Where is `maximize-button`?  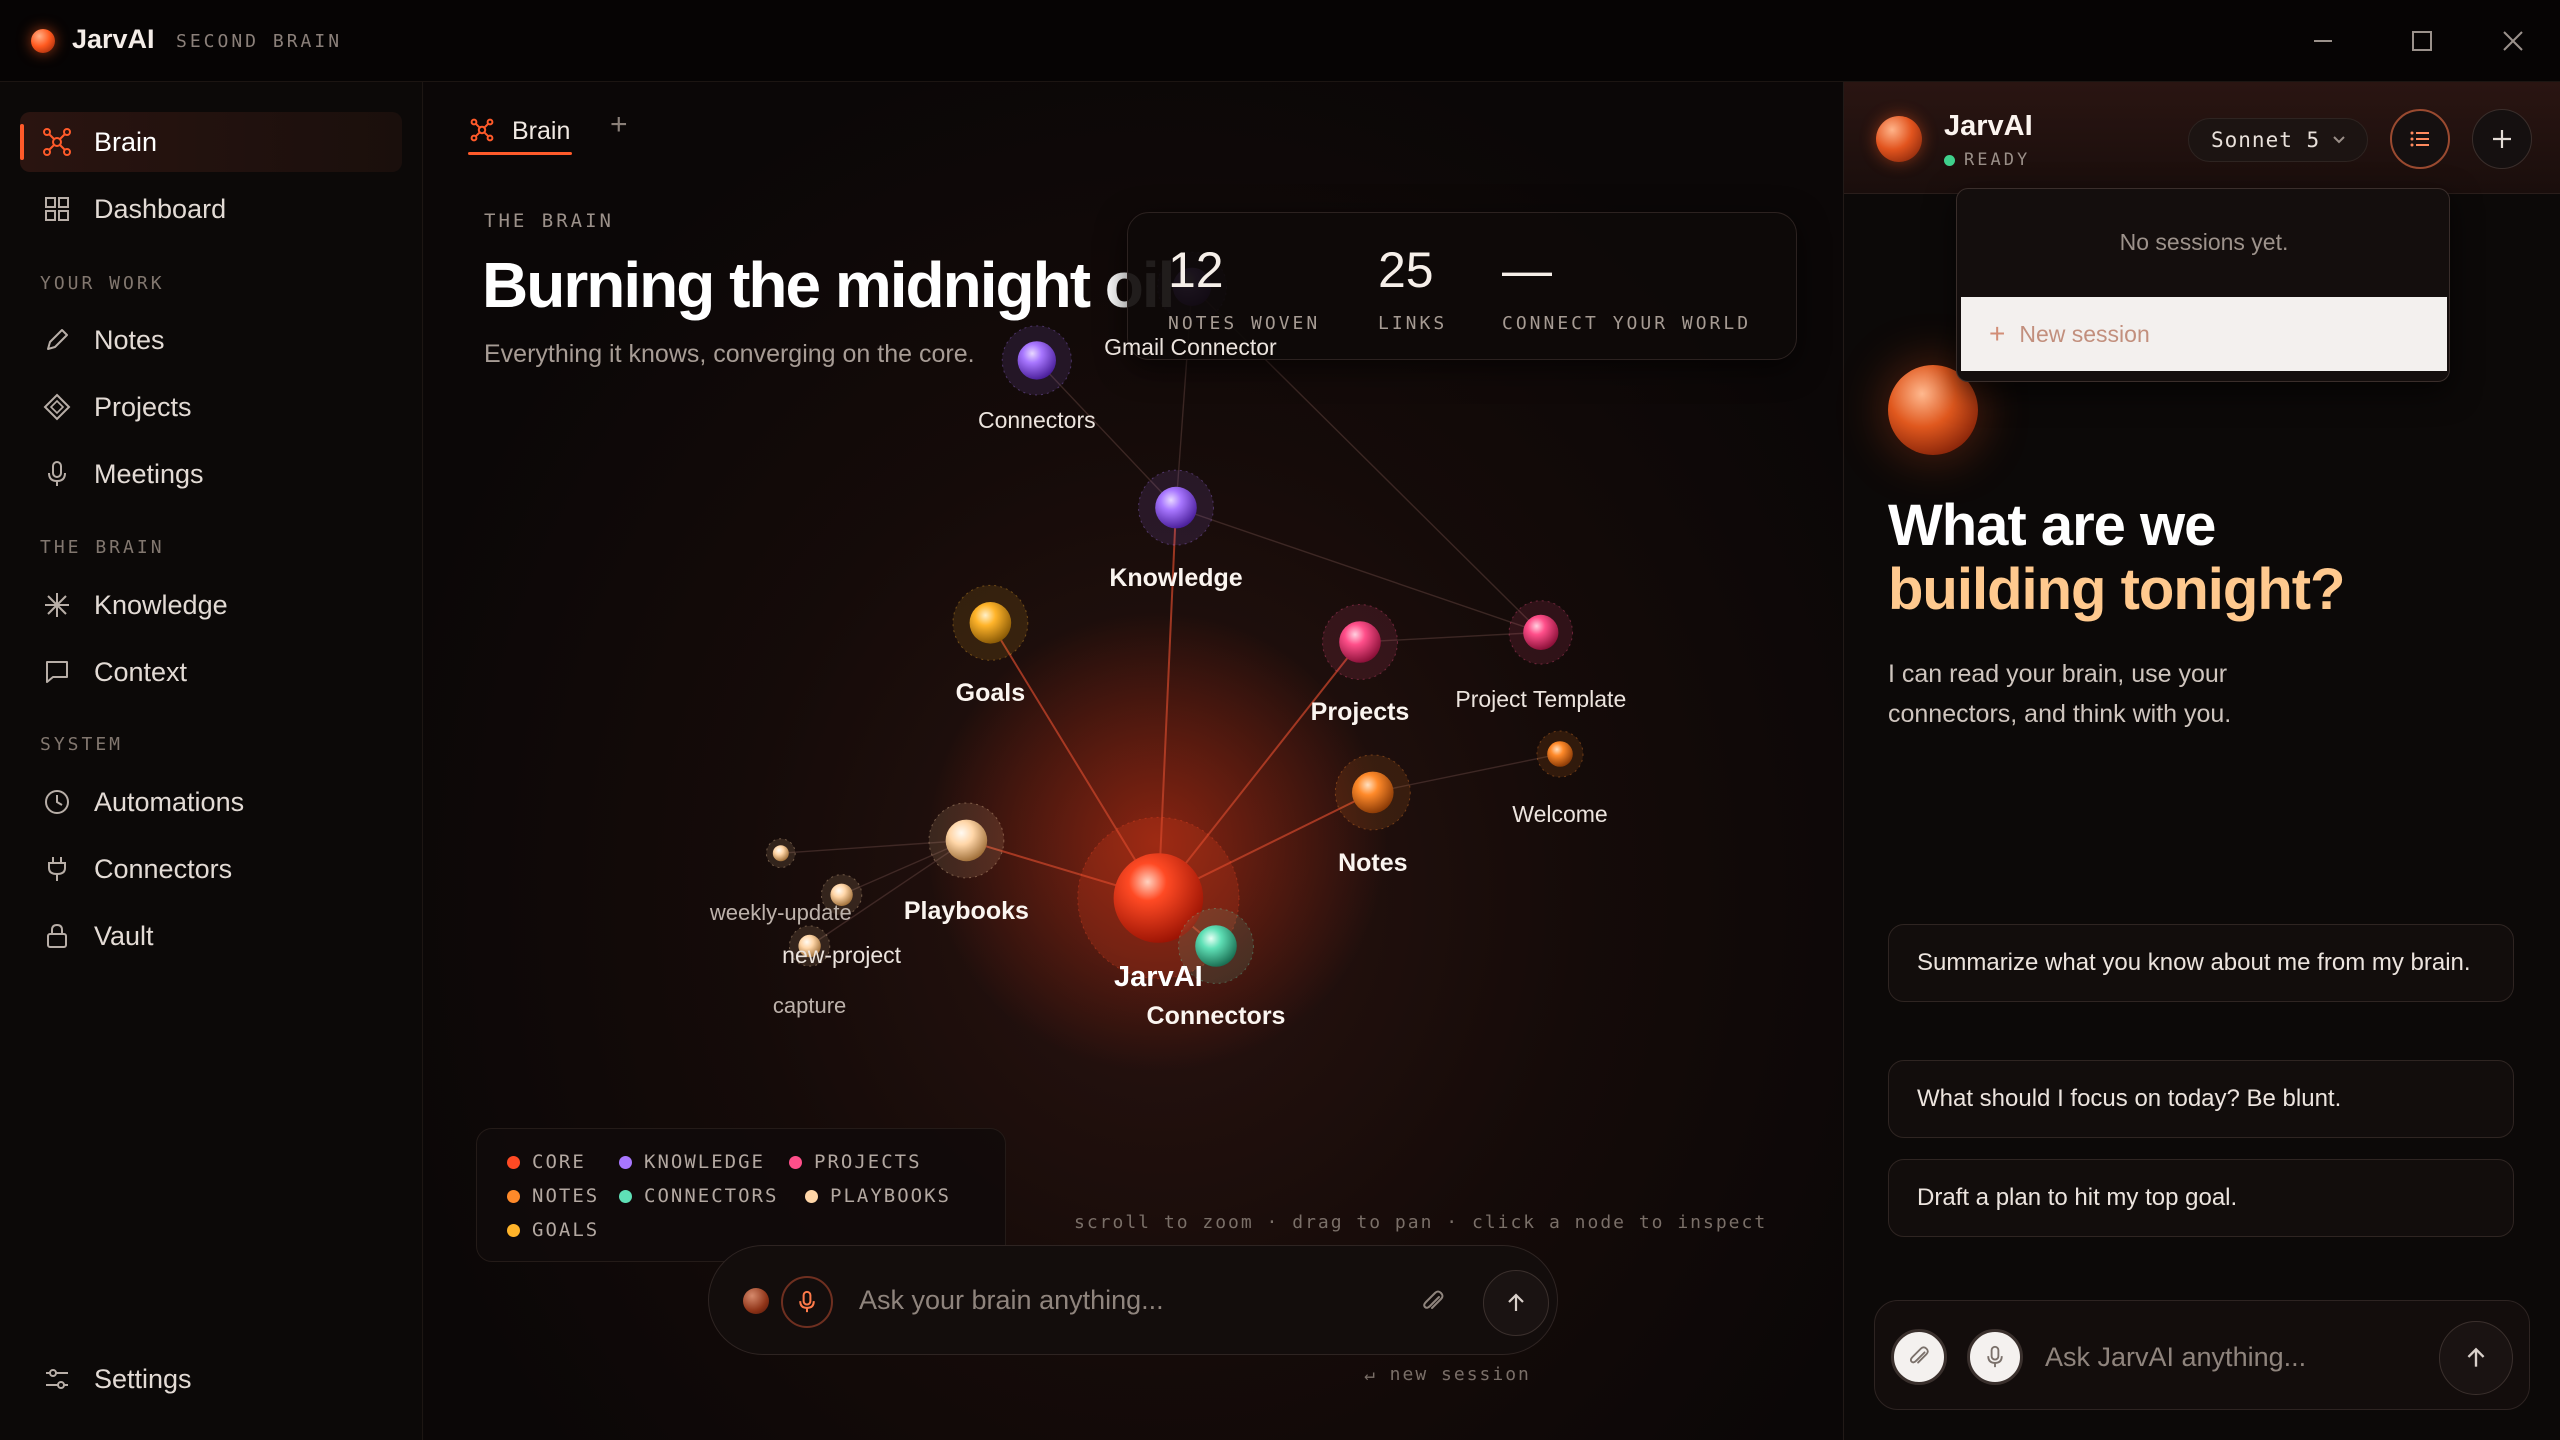 maximize-button is located at coordinates (2422, 41).